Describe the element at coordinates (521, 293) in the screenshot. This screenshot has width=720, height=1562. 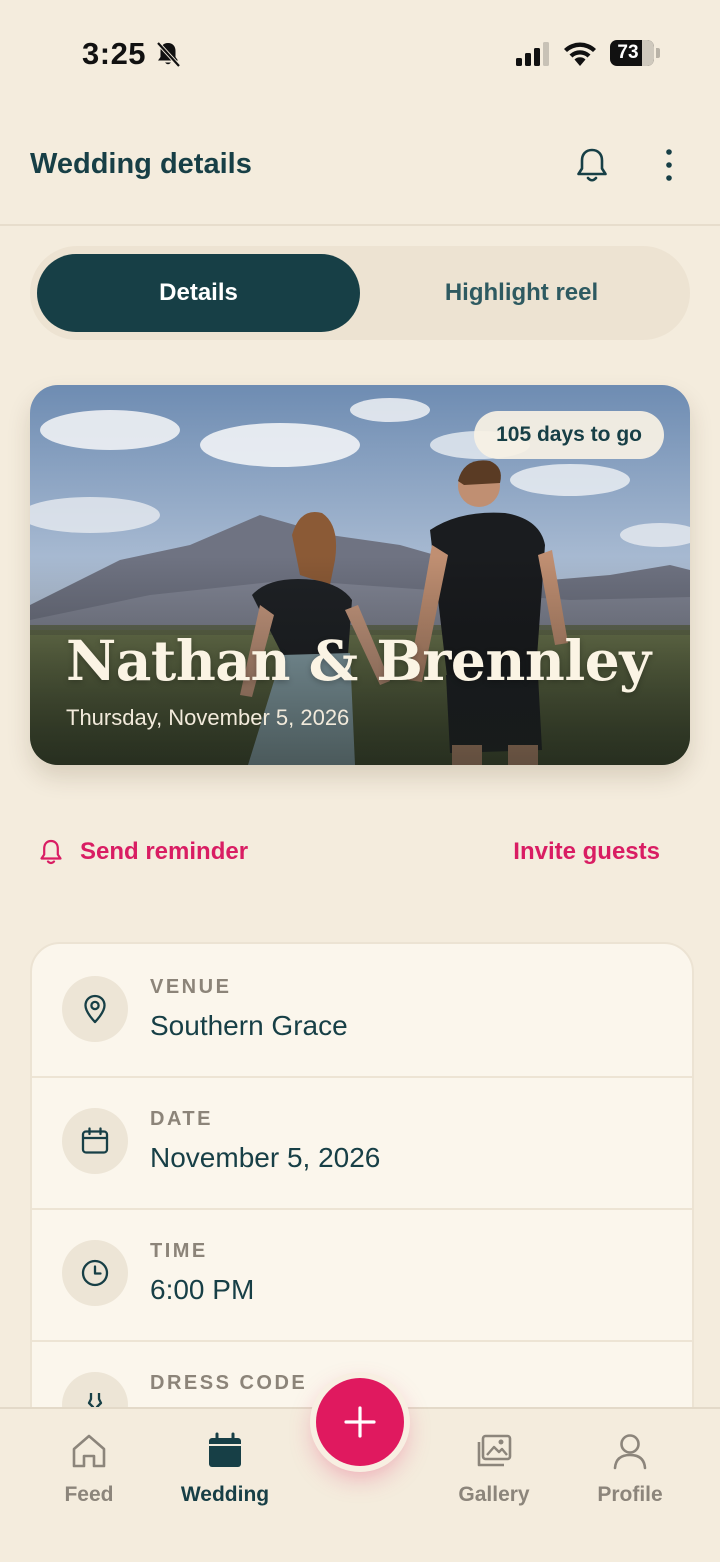
I see `tab-highlight-reel: Highlight reel` at that location.